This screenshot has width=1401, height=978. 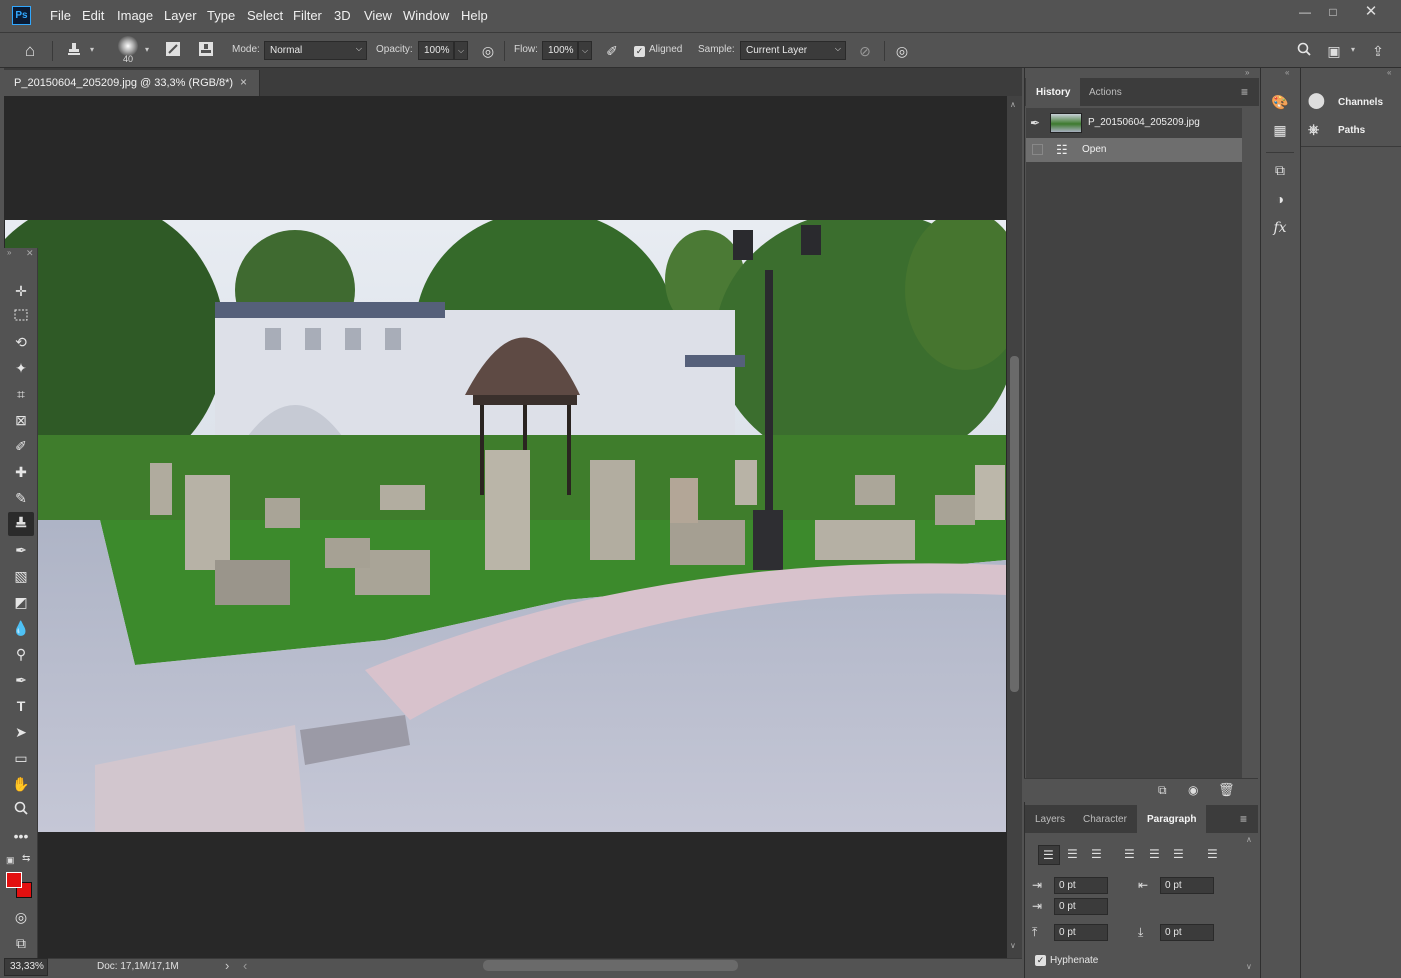 What do you see at coordinates (488, 51) in the screenshot?
I see `pressure-opacity-icon: ◎` at bounding box center [488, 51].